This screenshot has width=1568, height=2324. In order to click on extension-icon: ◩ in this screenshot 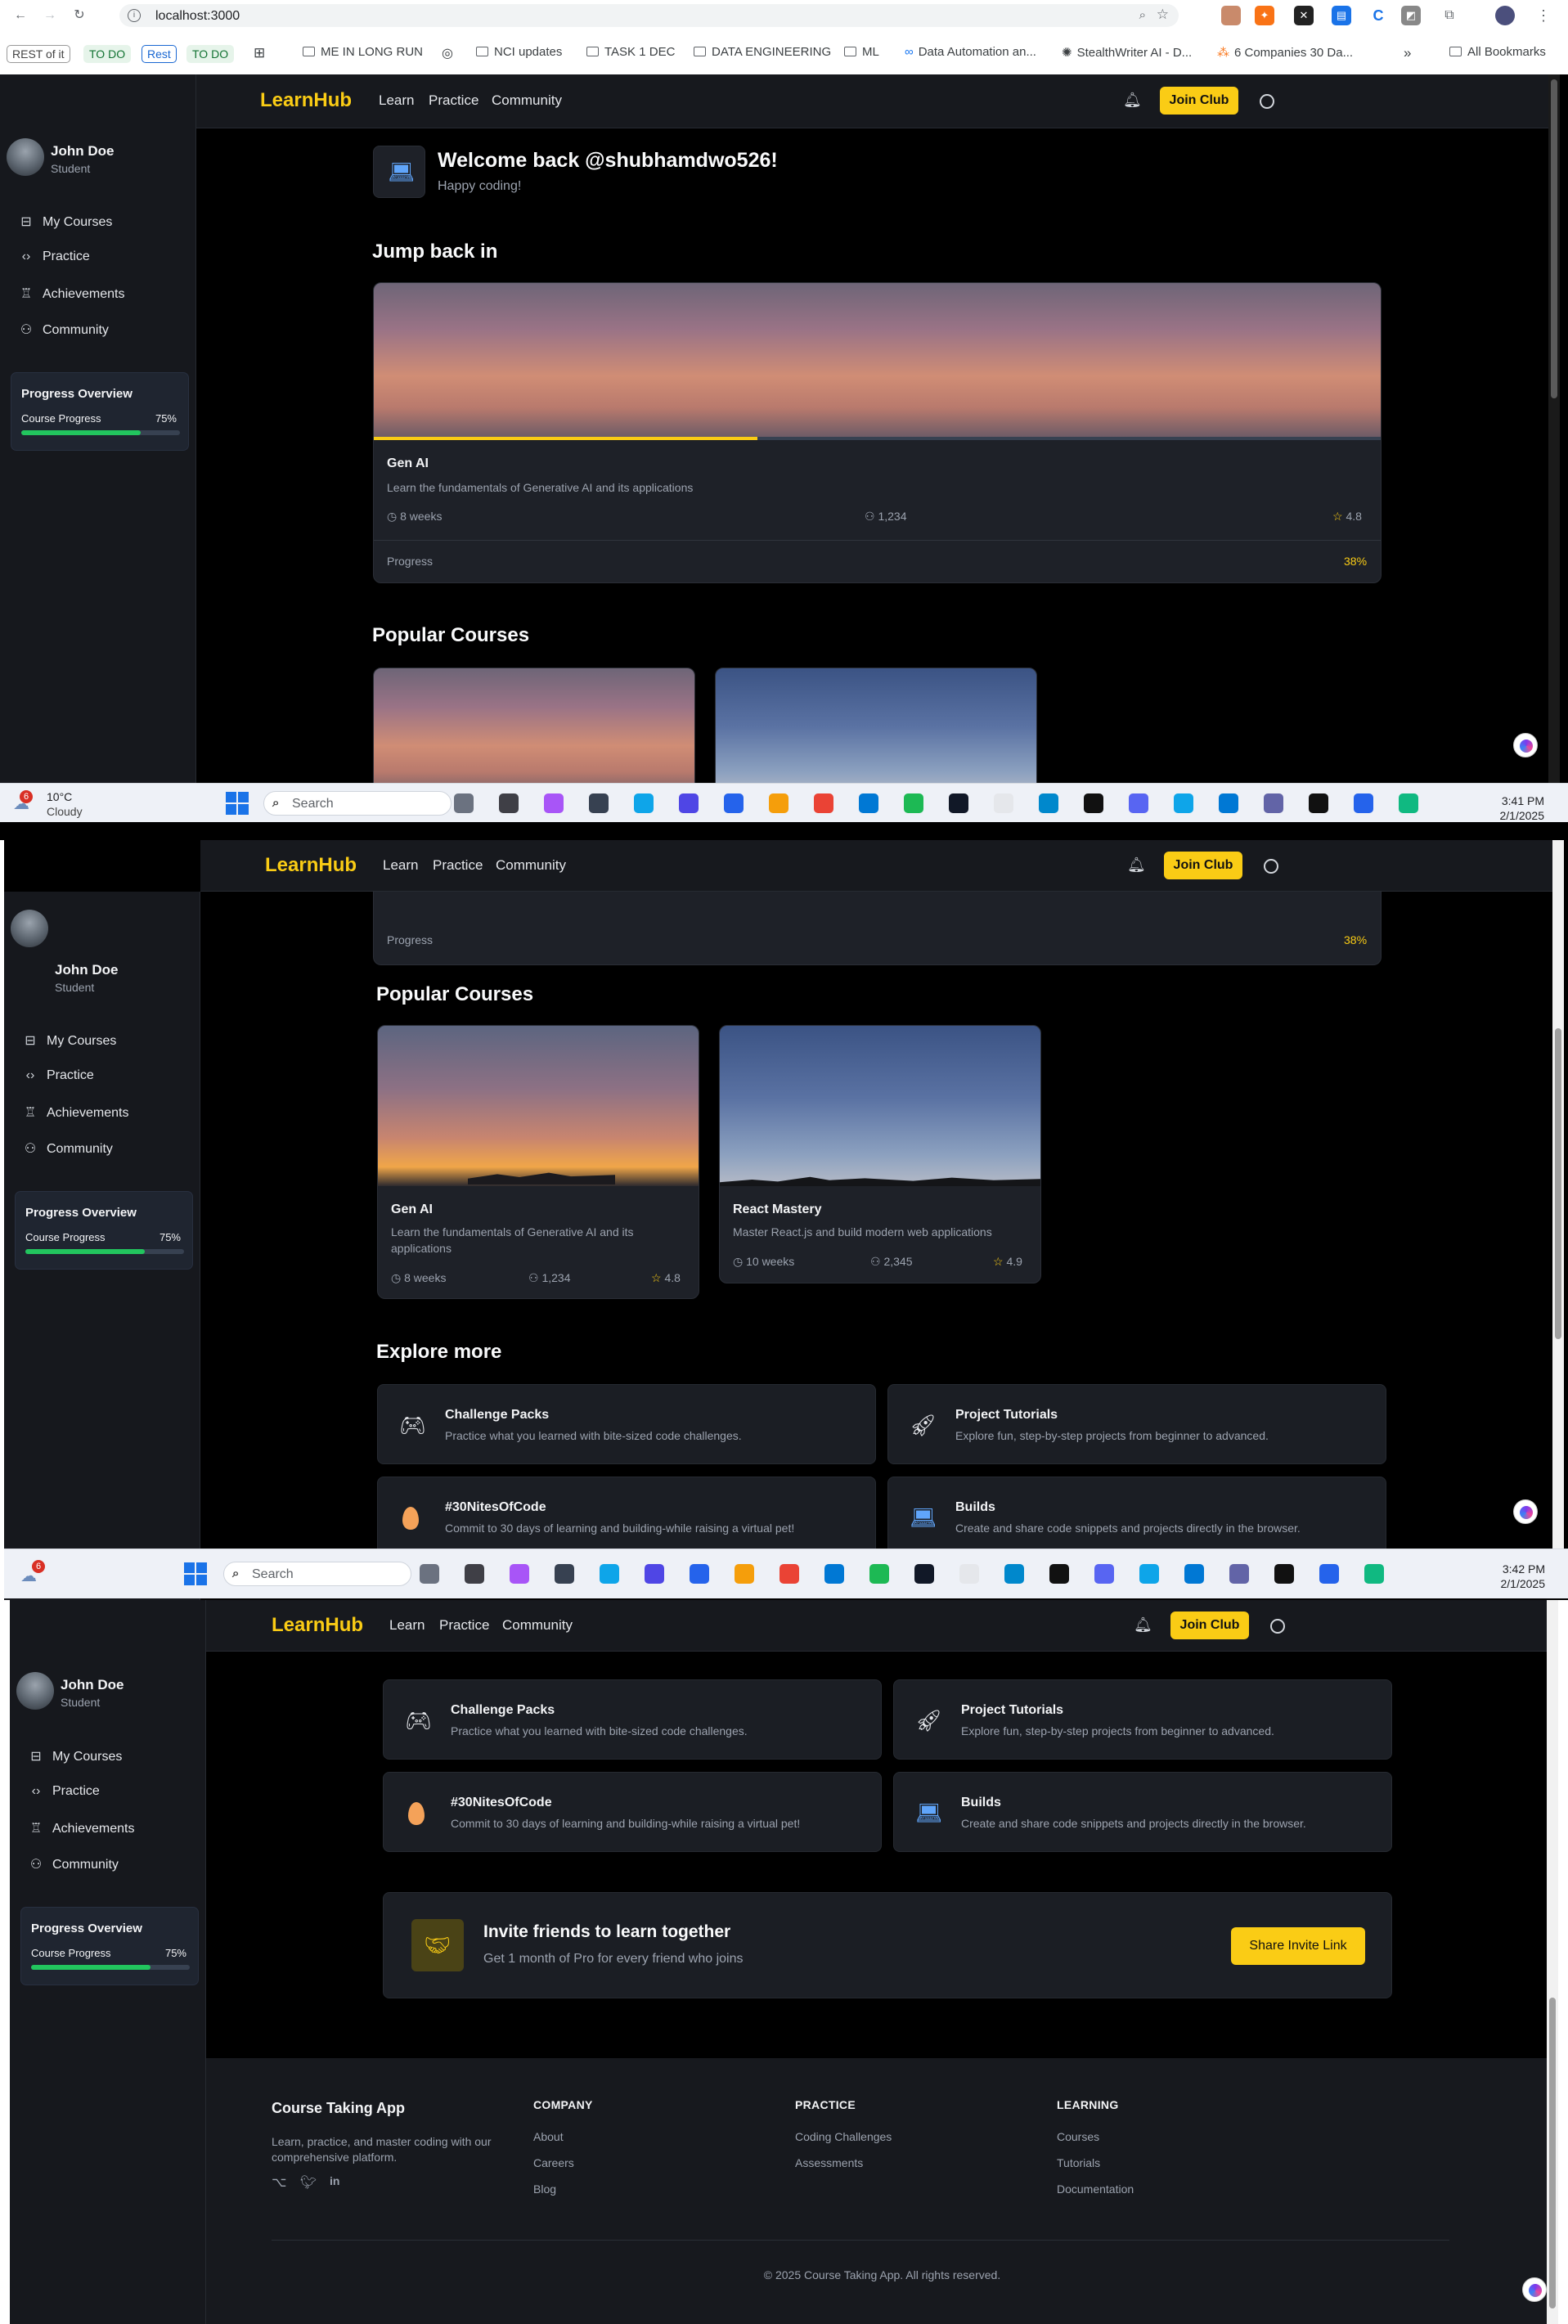, I will do `click(1411, 15)`.